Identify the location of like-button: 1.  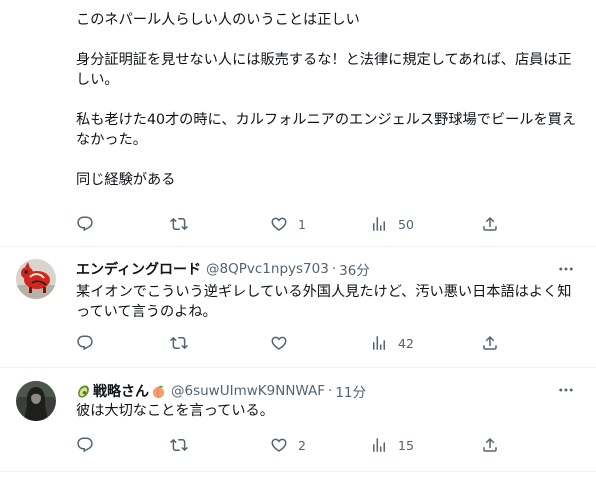
(288, 224).